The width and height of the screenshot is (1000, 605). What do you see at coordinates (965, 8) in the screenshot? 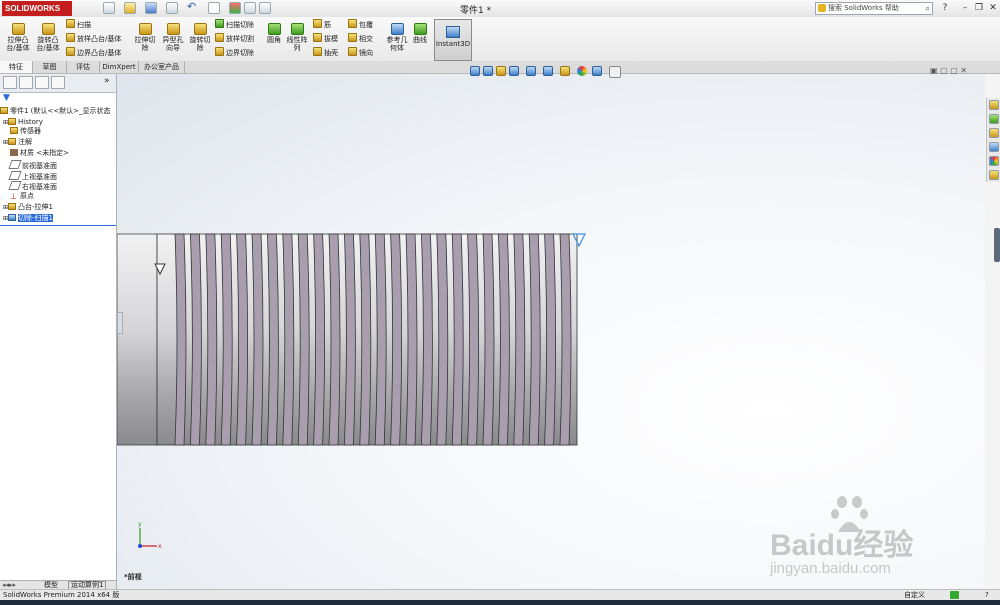
I see `minimize-button: –` at bounding box center [965, 8].